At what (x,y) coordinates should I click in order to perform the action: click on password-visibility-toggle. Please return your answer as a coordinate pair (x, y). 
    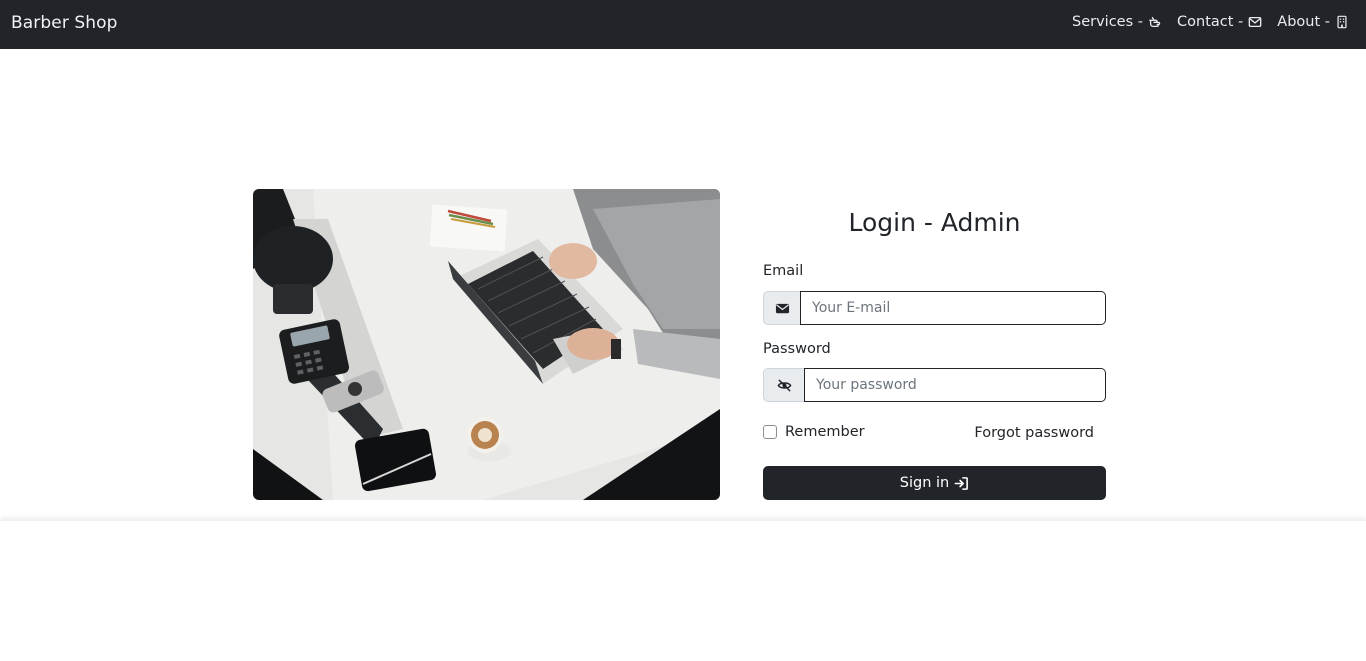
    Looking at the image, I should click on (783, 385).